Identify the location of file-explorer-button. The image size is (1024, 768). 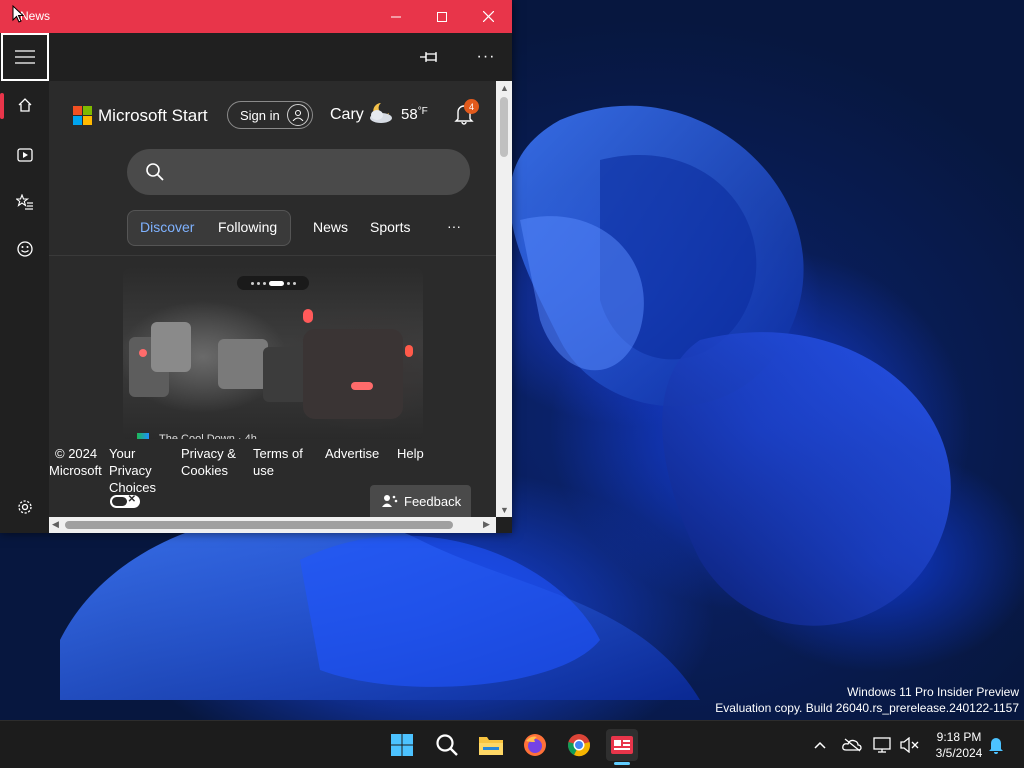
(491, 745).